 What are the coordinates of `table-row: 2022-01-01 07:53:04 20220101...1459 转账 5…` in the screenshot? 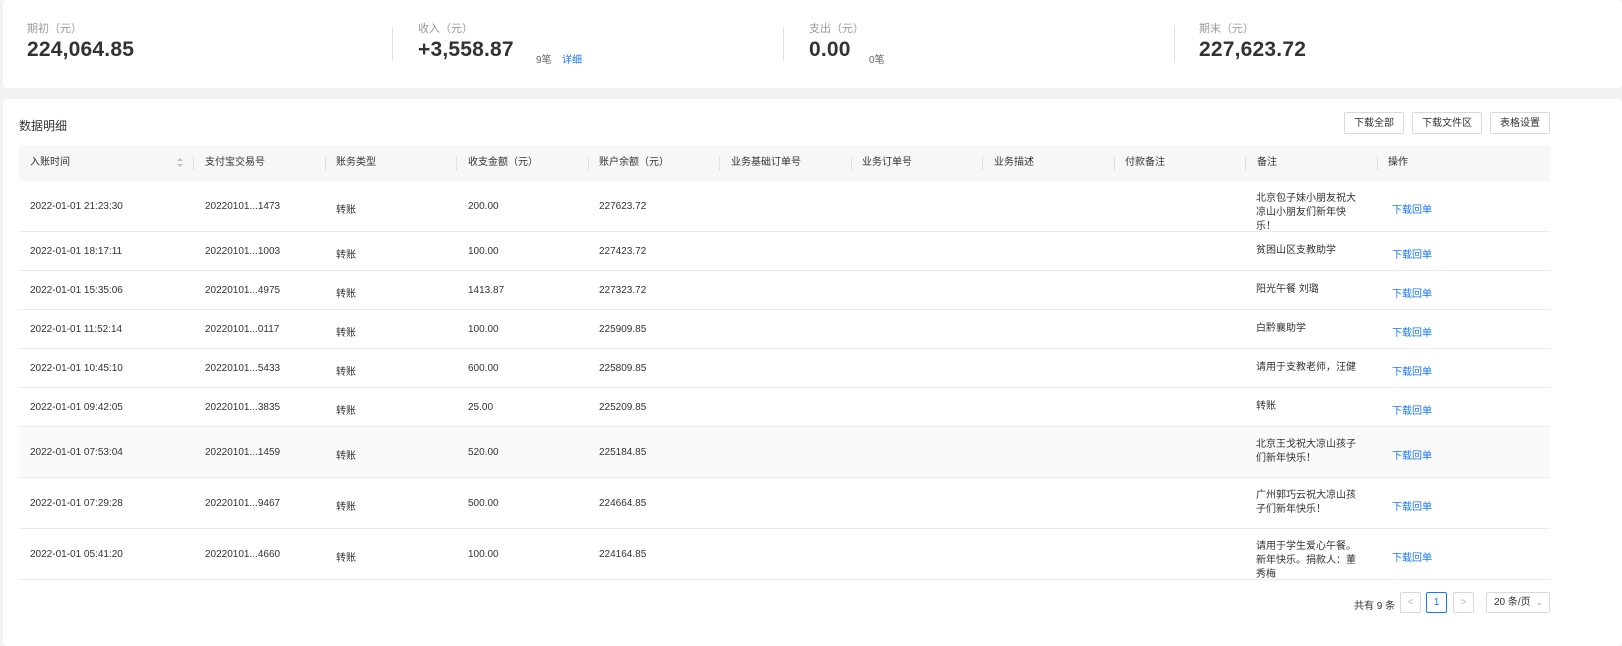 It's located at (784, 452).